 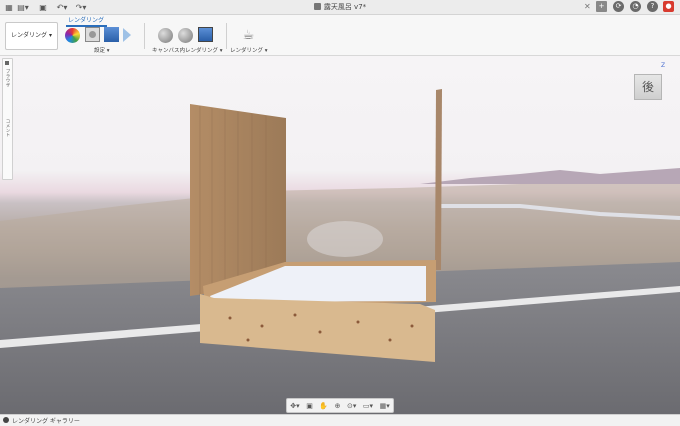 What do you see at coordinates (648, 87) in the screenshot?
I see `viewcube: 後` at bounding box center [648, 87].